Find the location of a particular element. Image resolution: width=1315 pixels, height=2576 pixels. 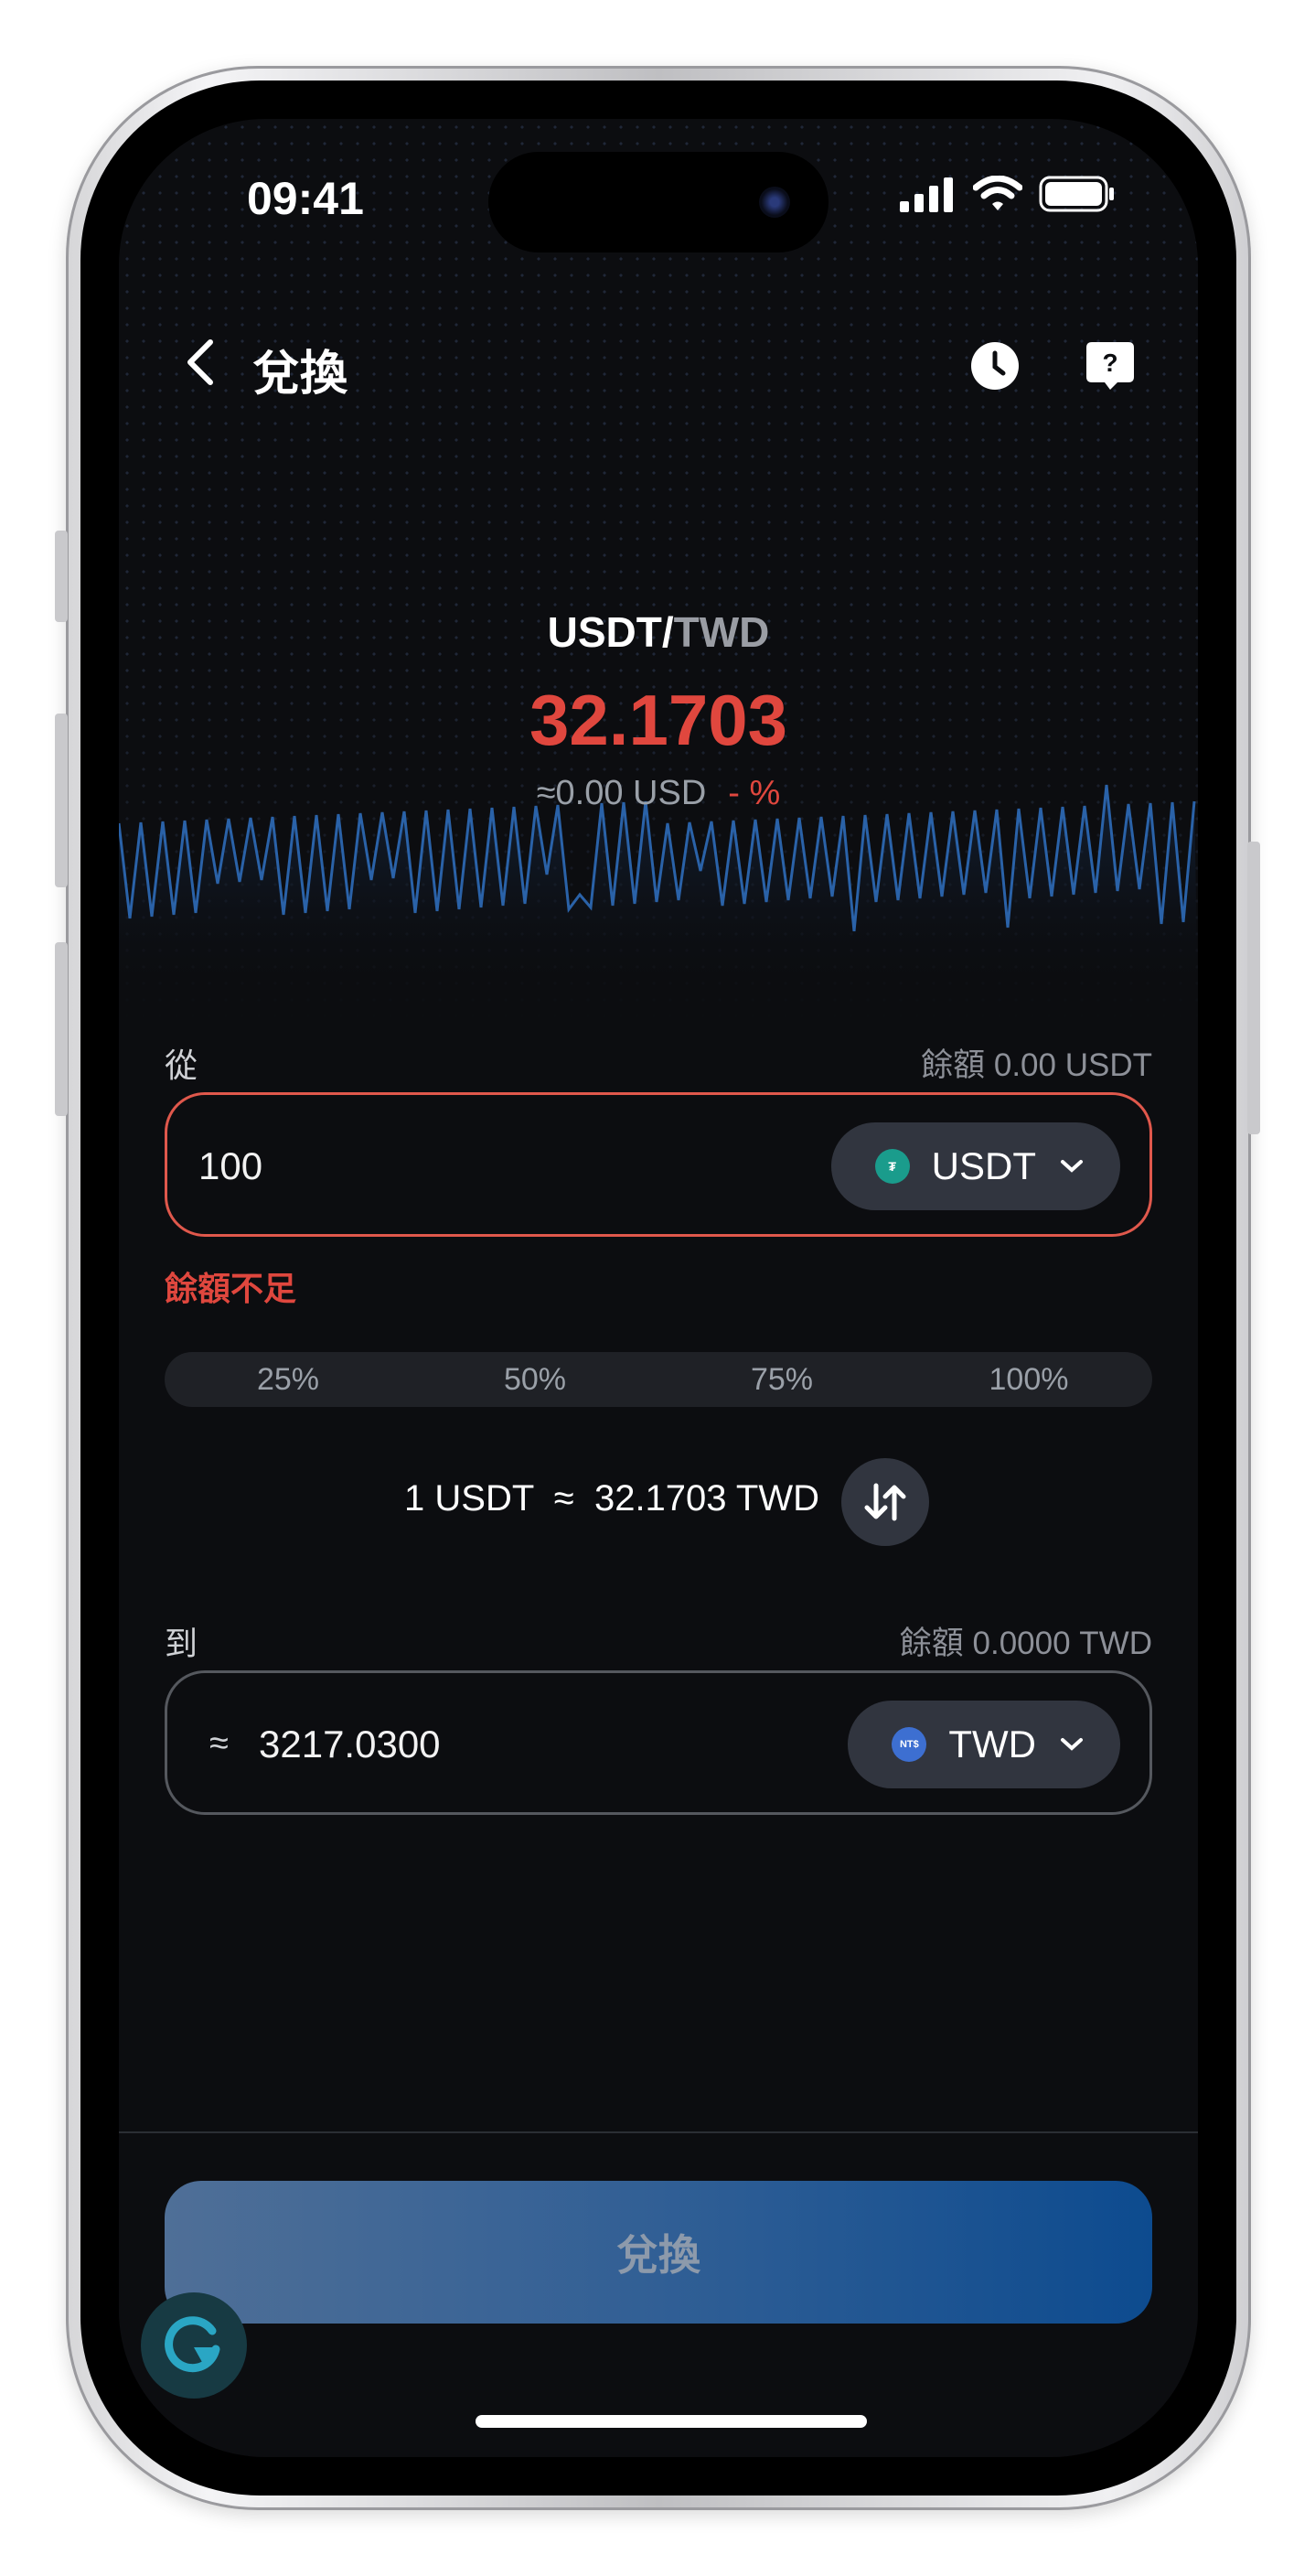

help-bubble-icon: ? is located at coordinates (1110, 366).